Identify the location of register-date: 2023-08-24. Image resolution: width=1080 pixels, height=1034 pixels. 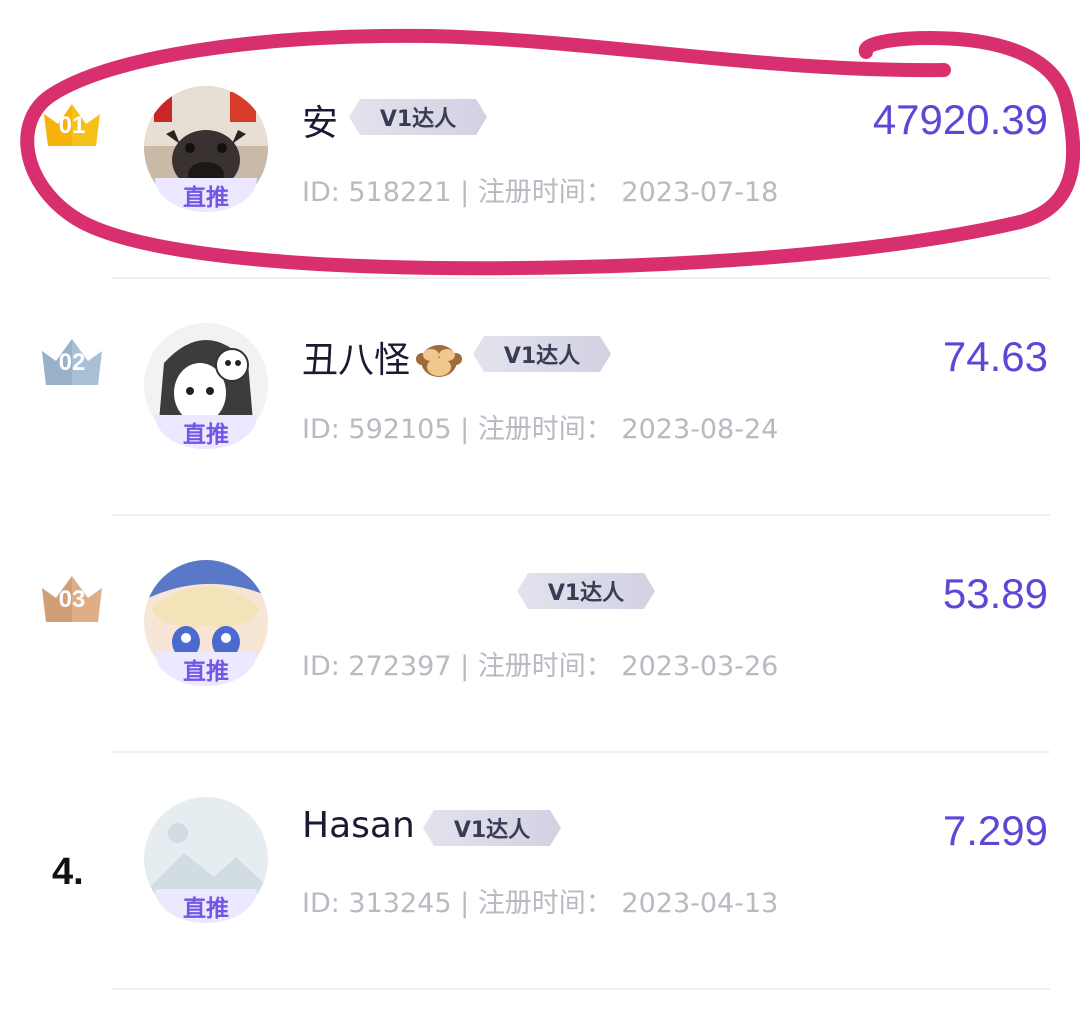
(700, 429).